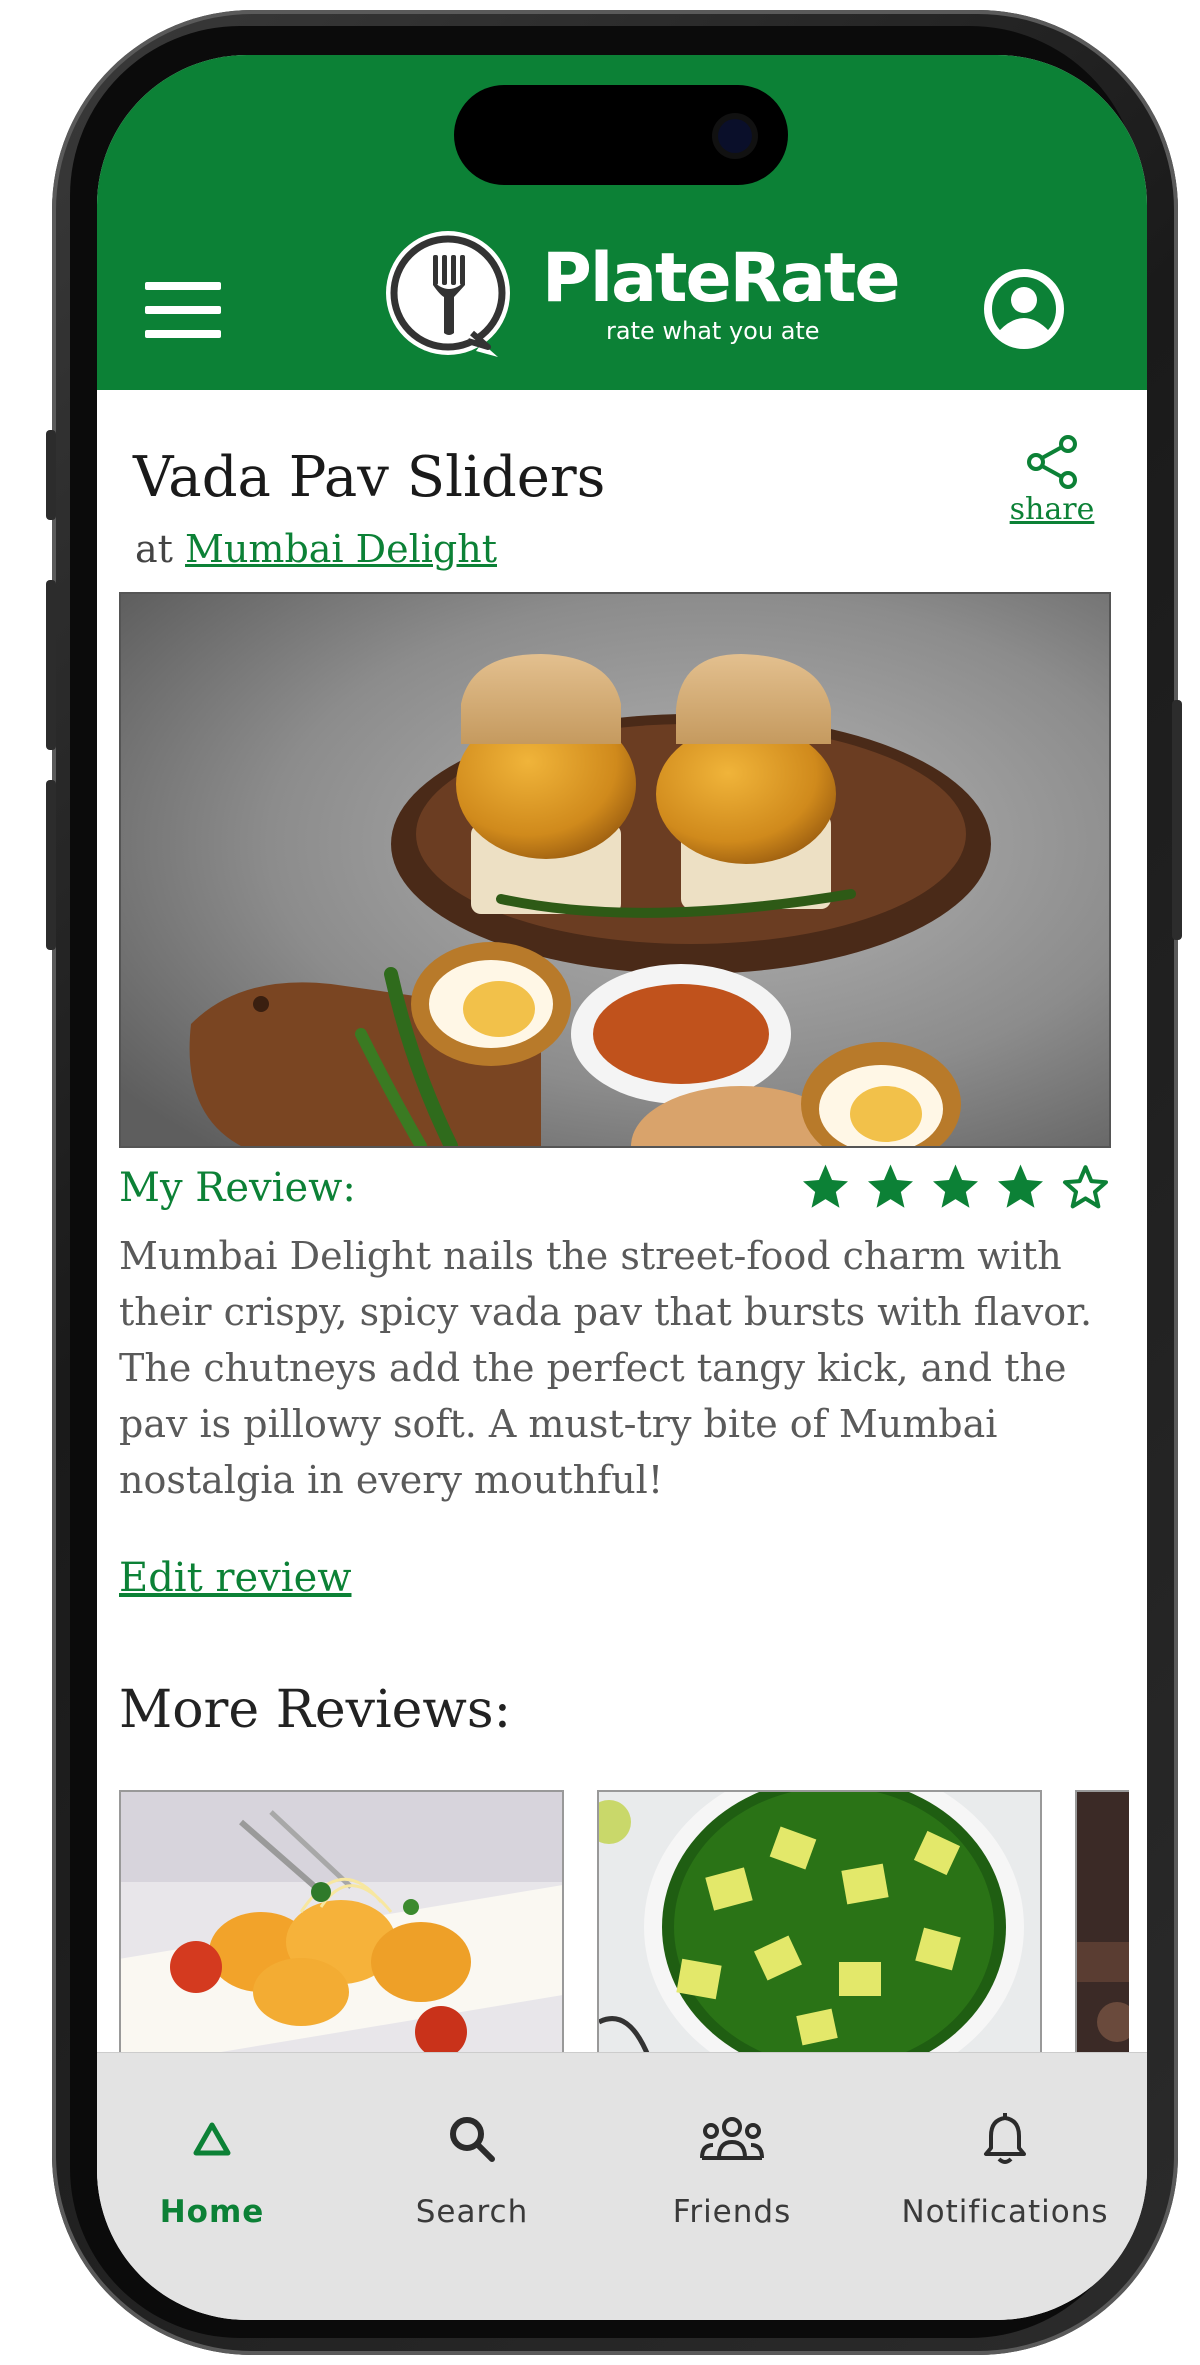  What do you see at coordinates (51, 475) in the screenshot?
I see `action-button` at bounding box center [51, 475].